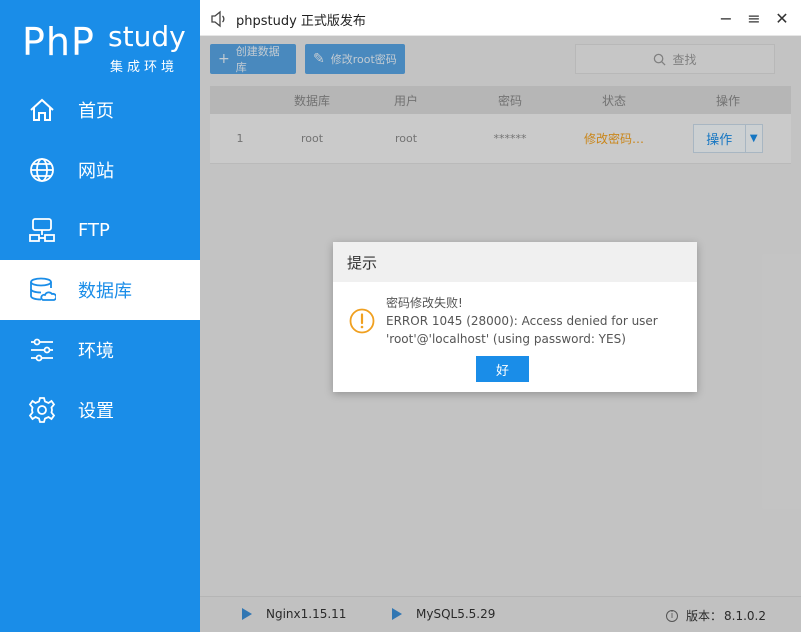 The height and width of the screenshot is (632, 801). What do you see at coordinates (500, 18) in the screenshot?
I see `titlebar: phpstudy 正式版发布 − ≡ ✕` at bounding box center [500, 18].